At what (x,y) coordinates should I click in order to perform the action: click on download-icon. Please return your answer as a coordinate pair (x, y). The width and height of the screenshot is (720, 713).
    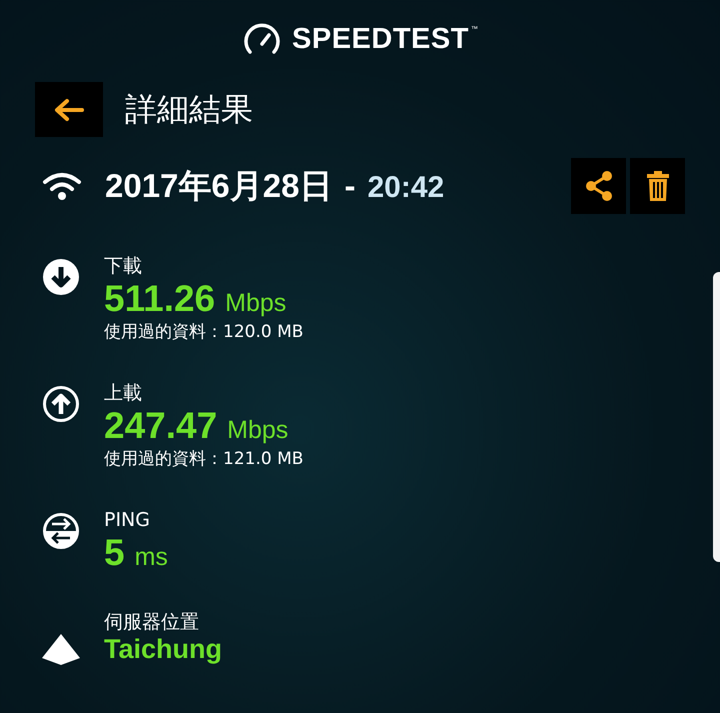
    Looking at the image, I should click on (61, 277).